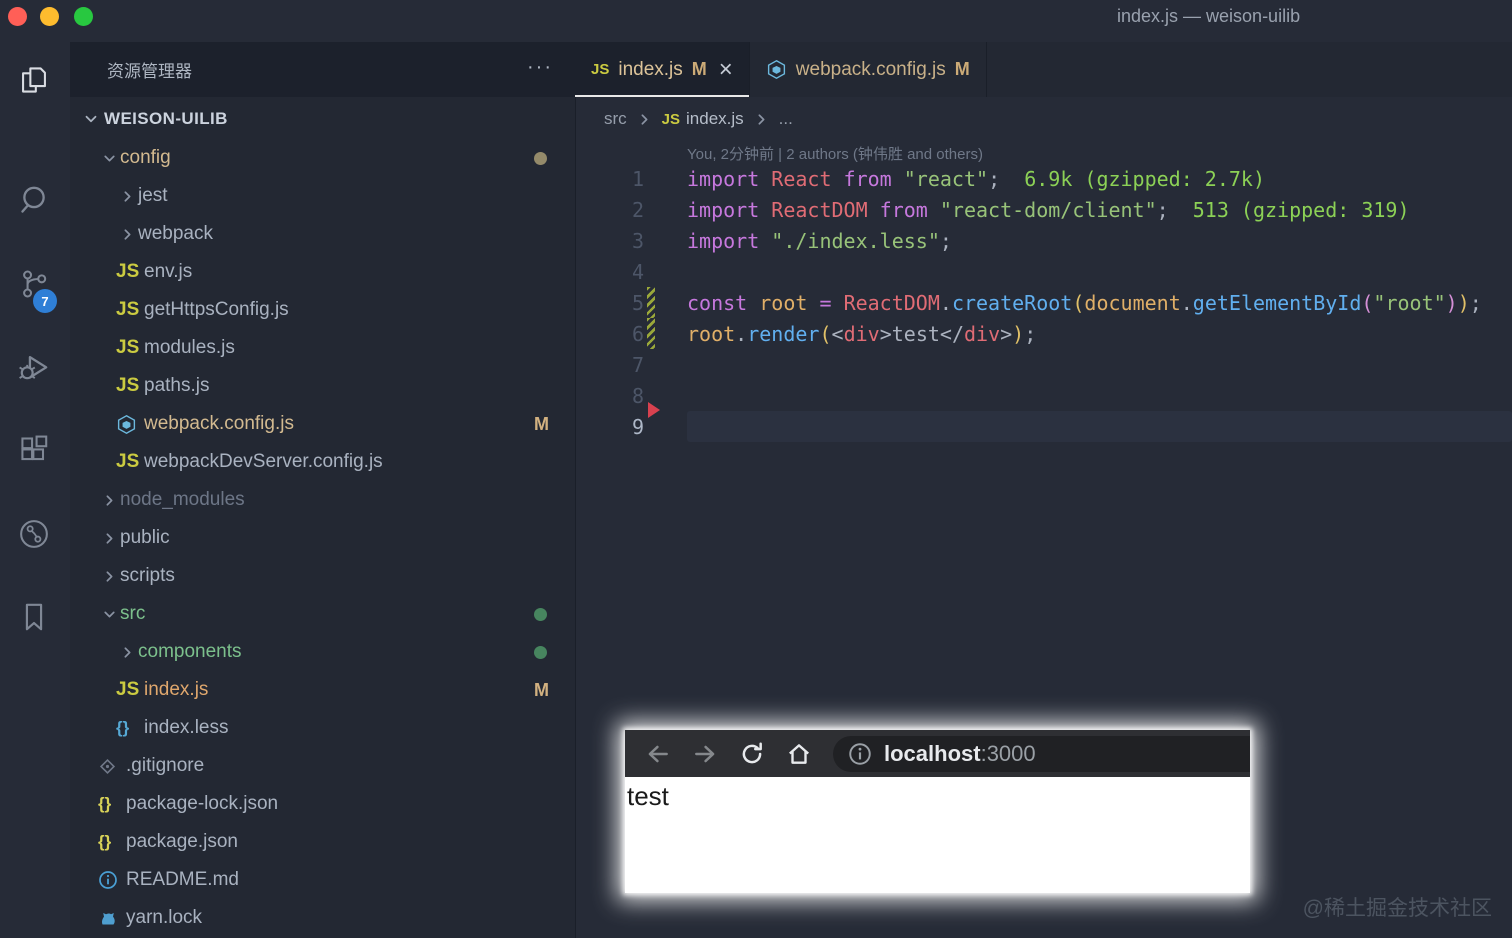 The image size is (1512, 938). Describe the element at coordinates (322, 158) in the screenshot. I see `tree-item-config: config` at that location.